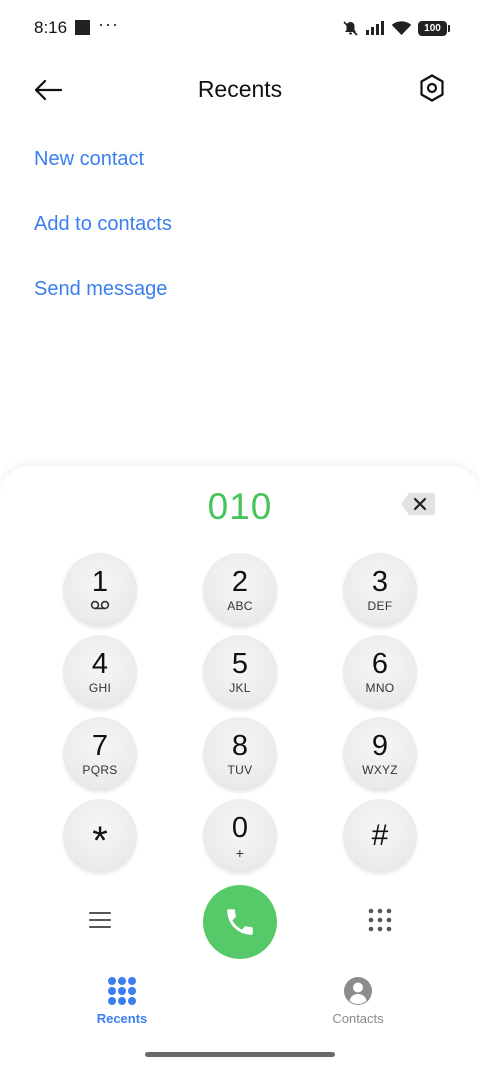 The height and width of the screenshot is (1066, 480). I want to click on key-digit: 3, so click(380, 582).